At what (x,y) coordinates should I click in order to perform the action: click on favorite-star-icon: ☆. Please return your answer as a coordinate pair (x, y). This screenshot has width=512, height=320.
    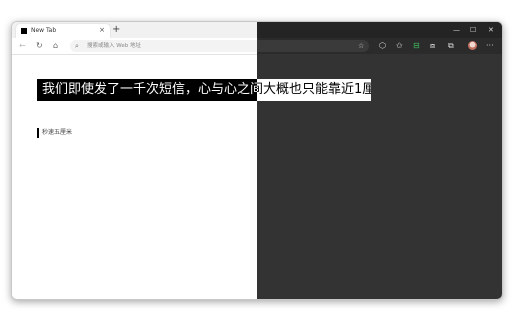
    Looking at the image, I should click on (361, 46).